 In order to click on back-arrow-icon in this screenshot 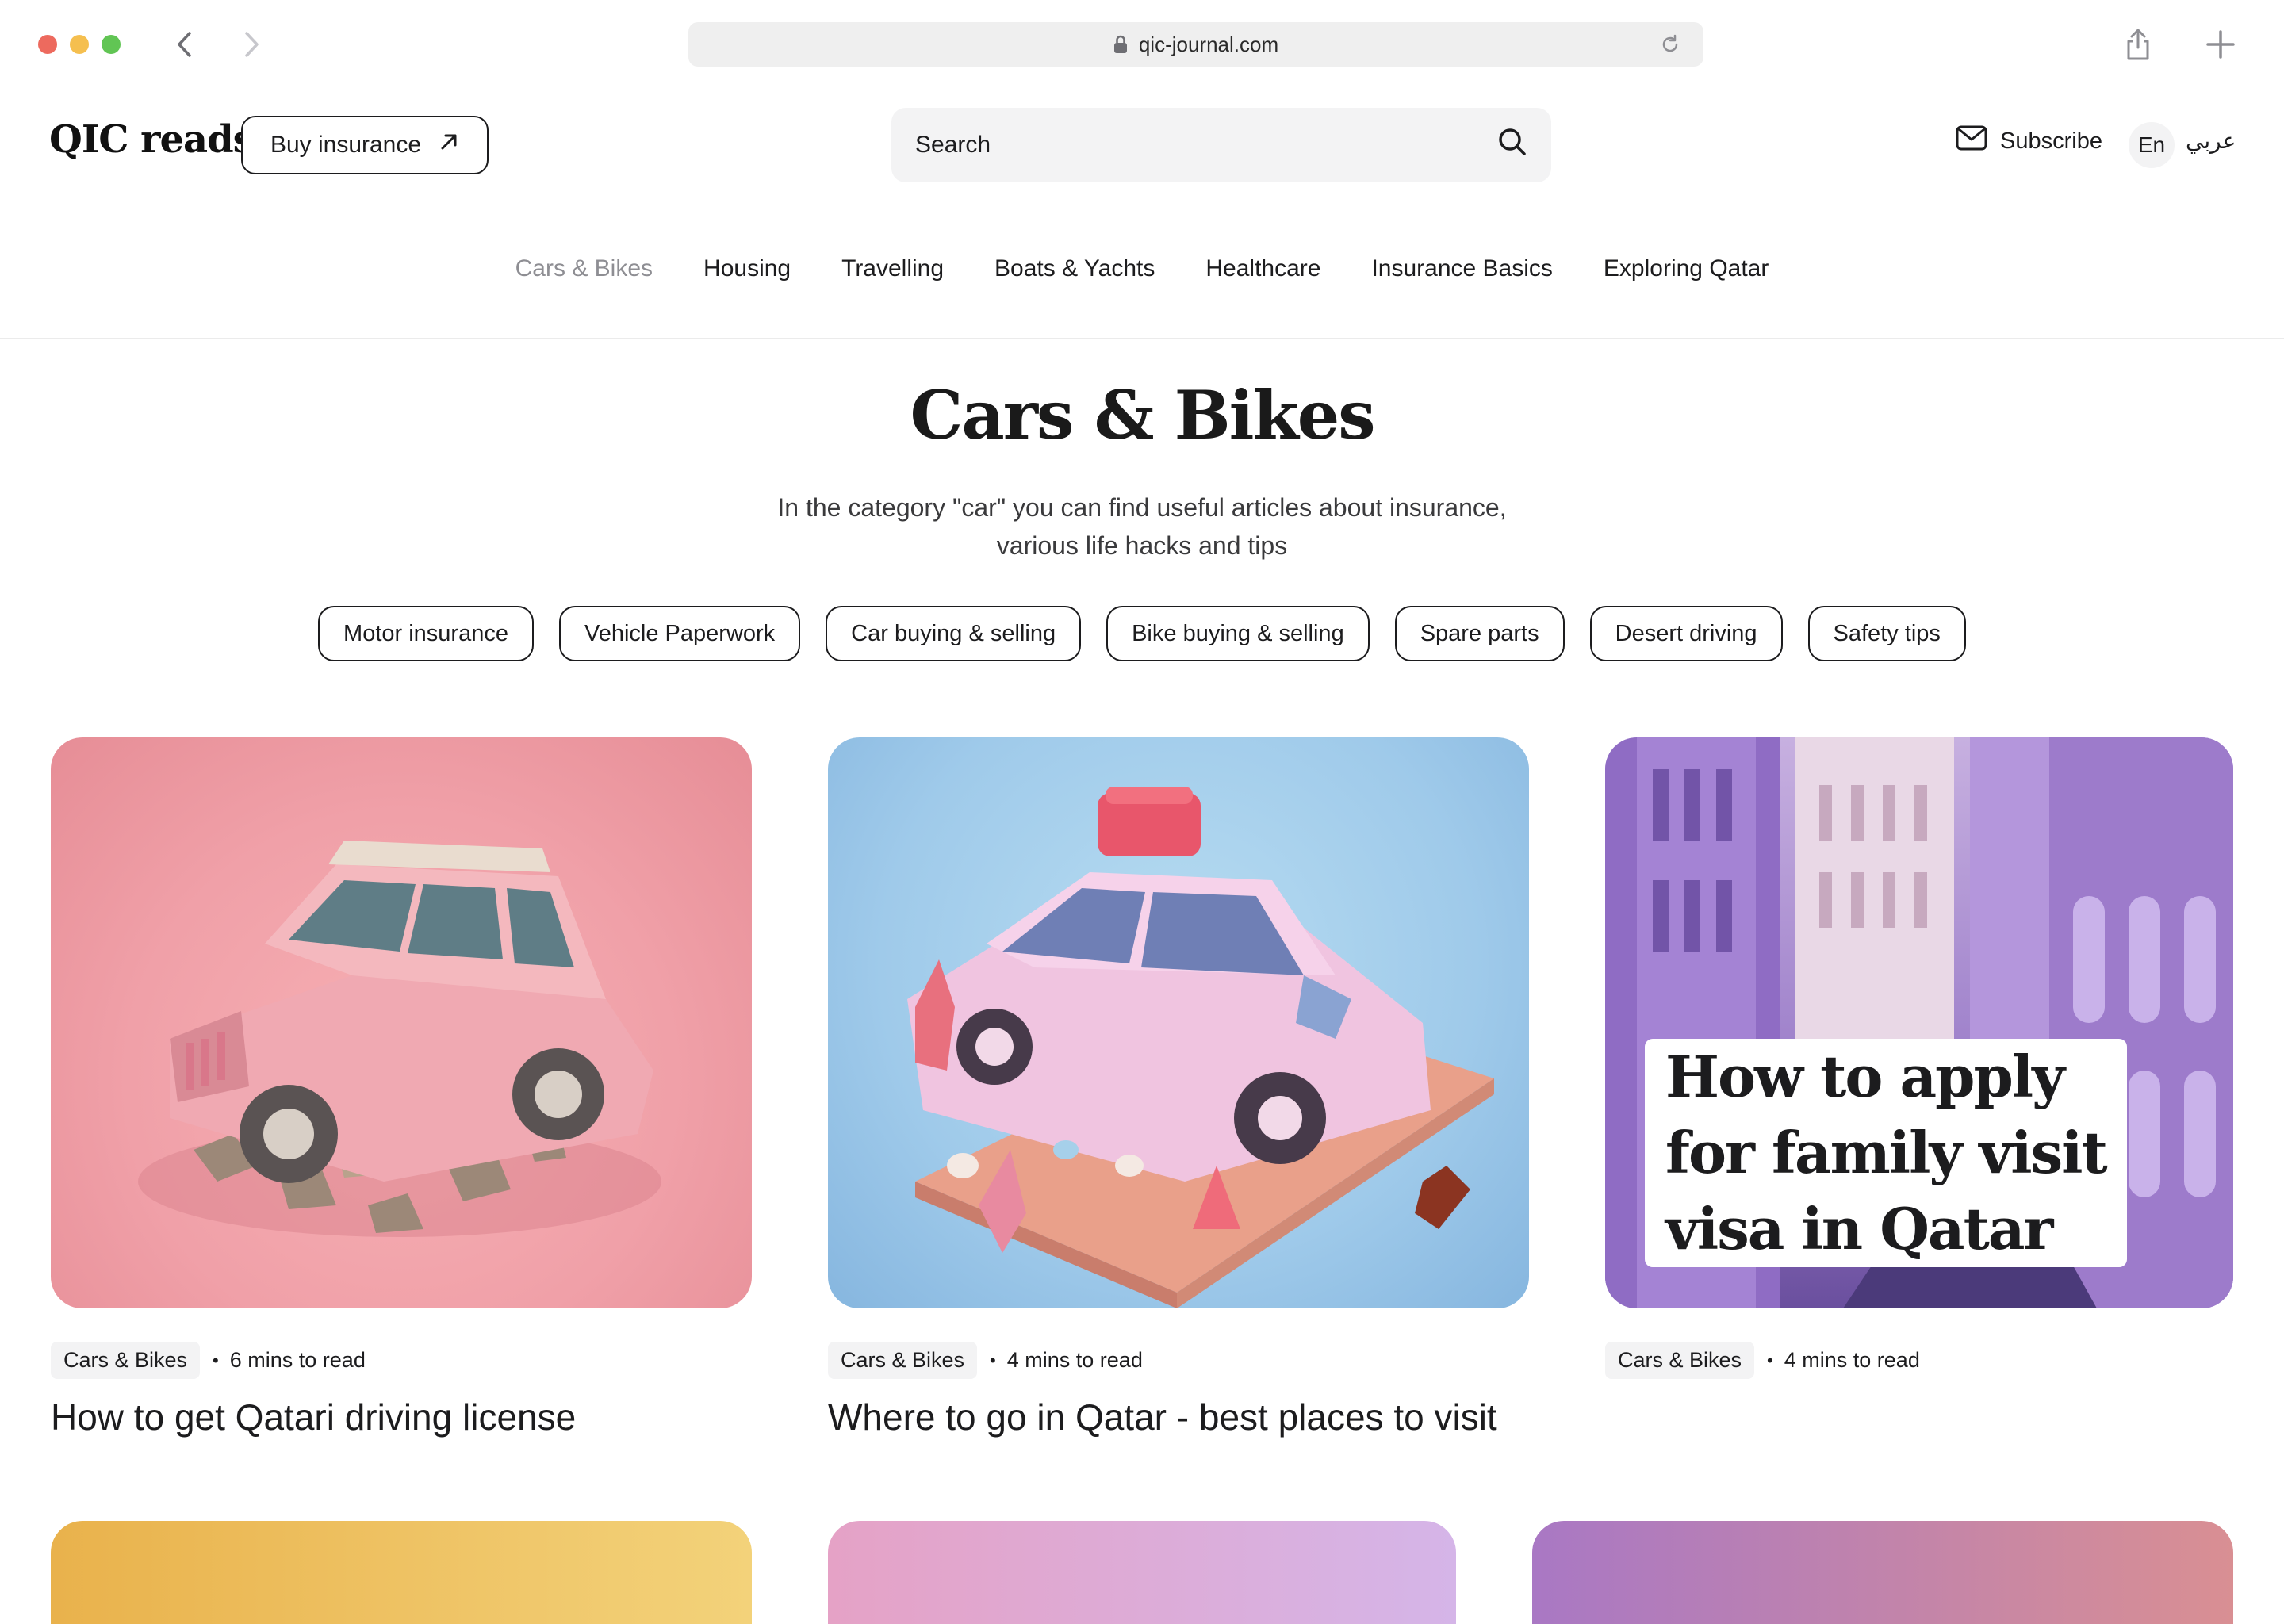, I will do `click(184, 44)`.